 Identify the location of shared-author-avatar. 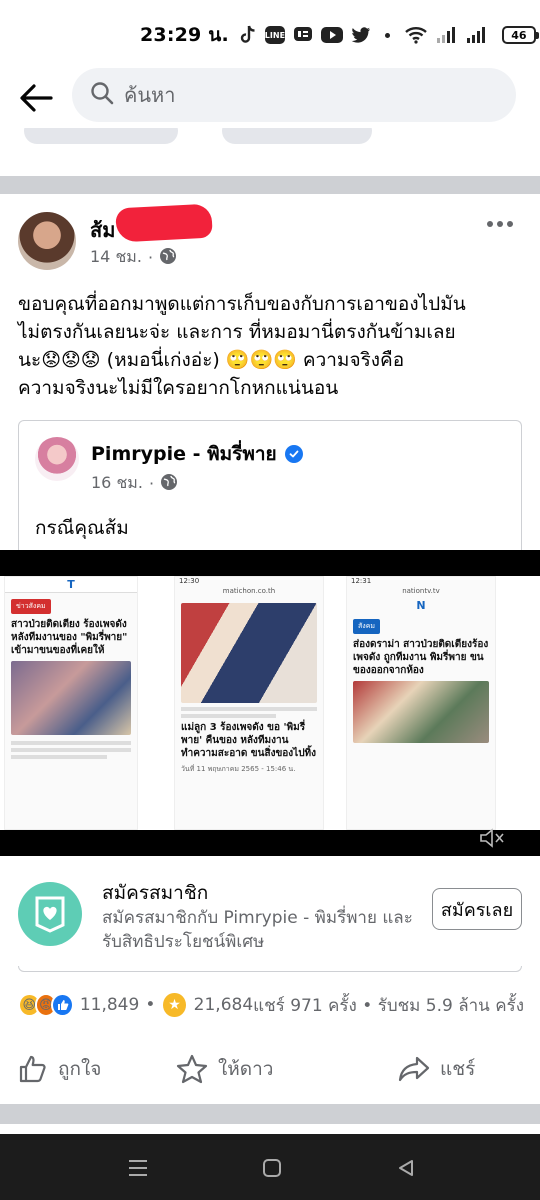
(57, 459).